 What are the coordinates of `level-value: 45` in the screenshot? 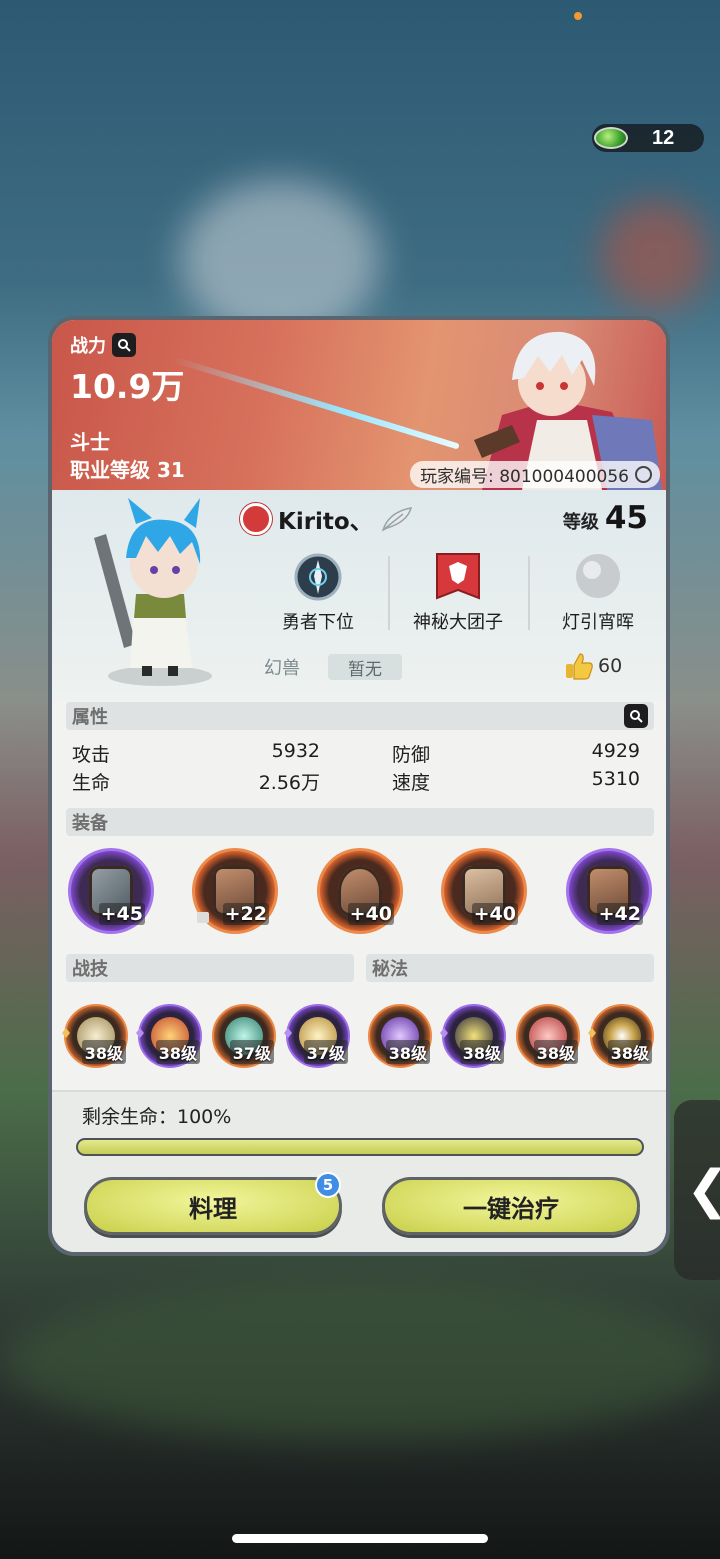 It's located at (626, 518).